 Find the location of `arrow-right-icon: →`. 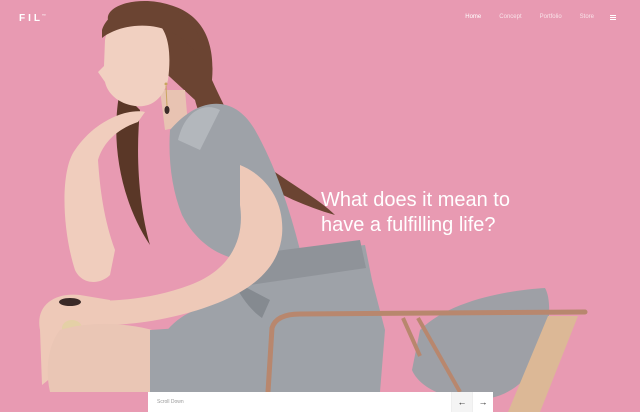

arrow-right-icon: → is located at coordinates (482, 402).